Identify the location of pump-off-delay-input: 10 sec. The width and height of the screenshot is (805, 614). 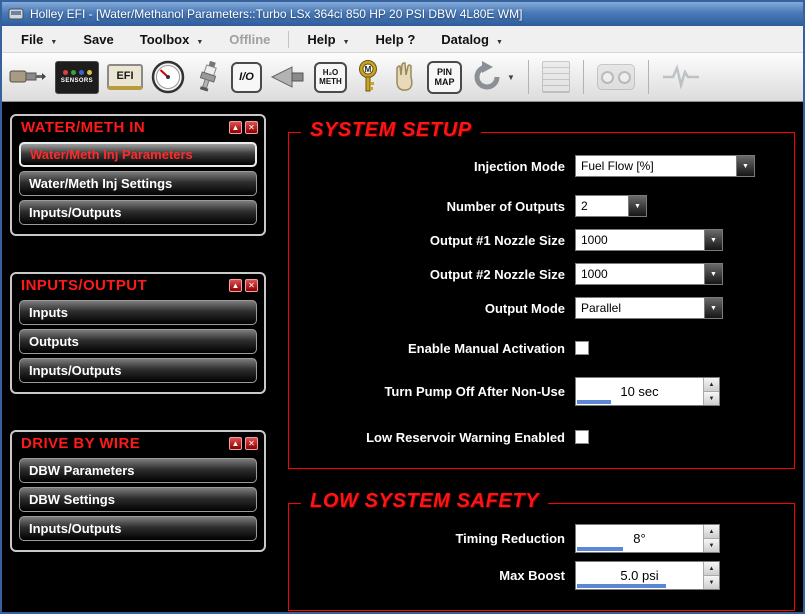
(647, 391).